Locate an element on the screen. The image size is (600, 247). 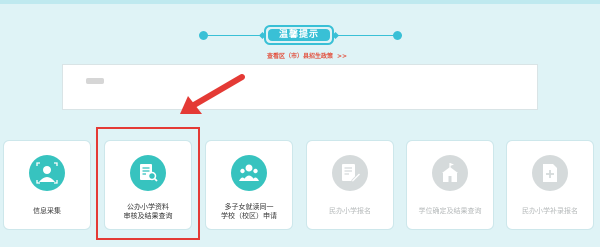
card-label: 多子女就读同一 学校（校区）申请 is located at coordinates (249, 212).